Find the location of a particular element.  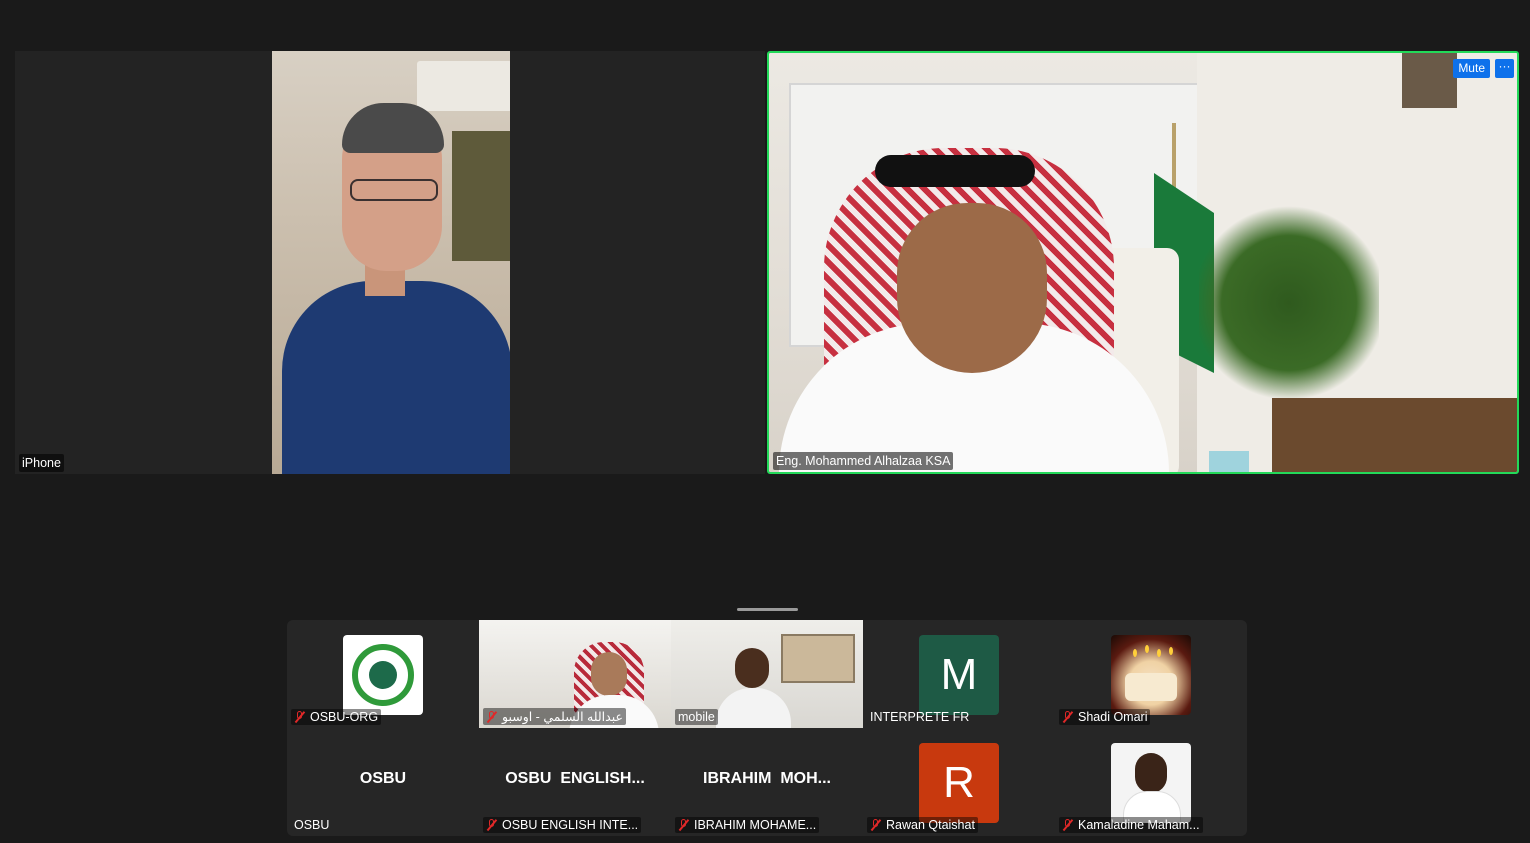

glasses is located at coordinates (394, 190).